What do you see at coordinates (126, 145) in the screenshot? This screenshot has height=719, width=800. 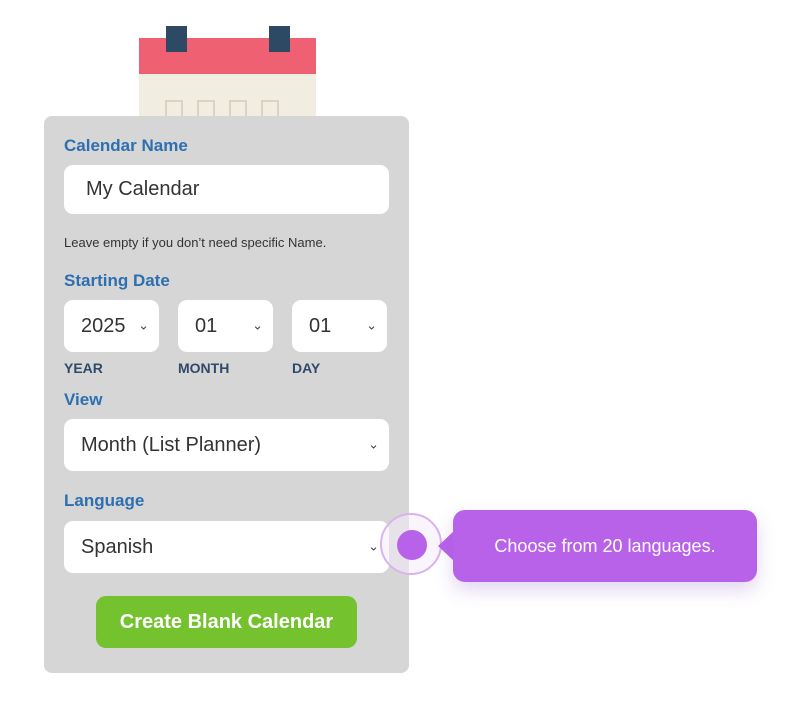 I see `calendar-name-label: Calendar Name` at bounding box center [126, 145].